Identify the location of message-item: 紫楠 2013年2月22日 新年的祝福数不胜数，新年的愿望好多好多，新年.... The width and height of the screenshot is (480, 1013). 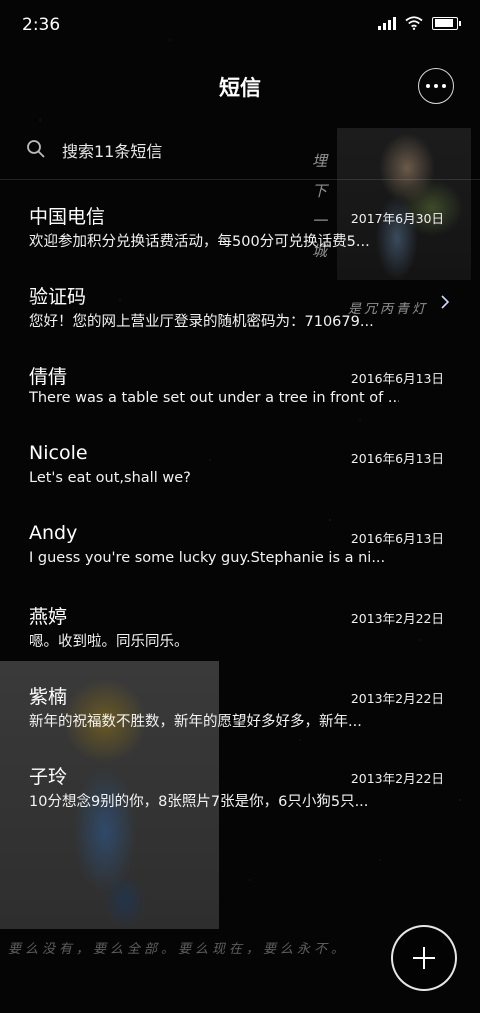
(240, 706).